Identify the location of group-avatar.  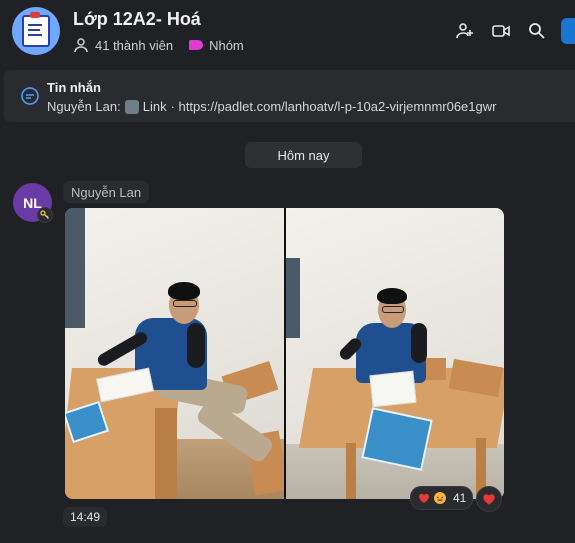
(36, 31).